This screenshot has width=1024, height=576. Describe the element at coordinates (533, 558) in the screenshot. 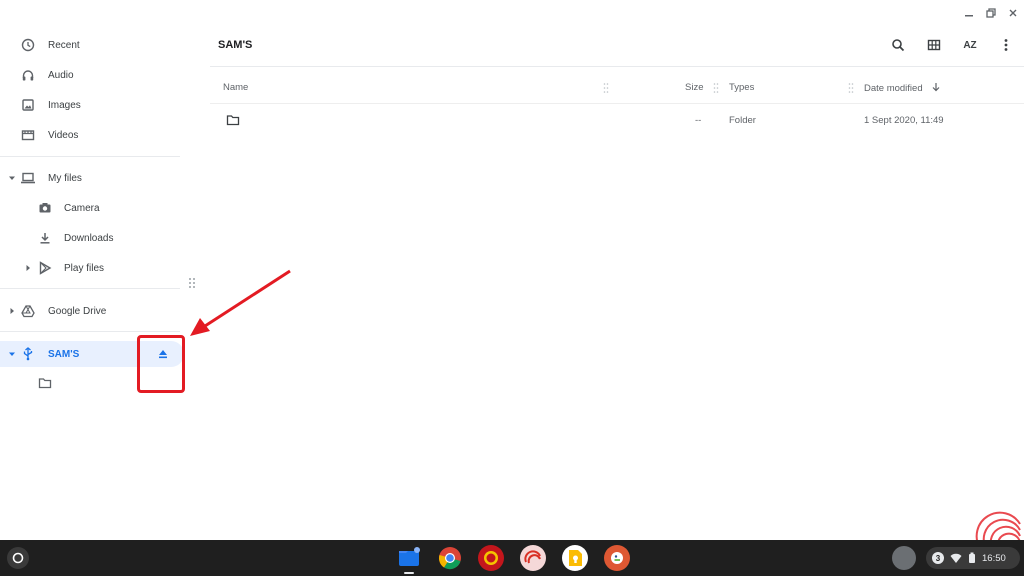

I see `app-icon-red` at that location.